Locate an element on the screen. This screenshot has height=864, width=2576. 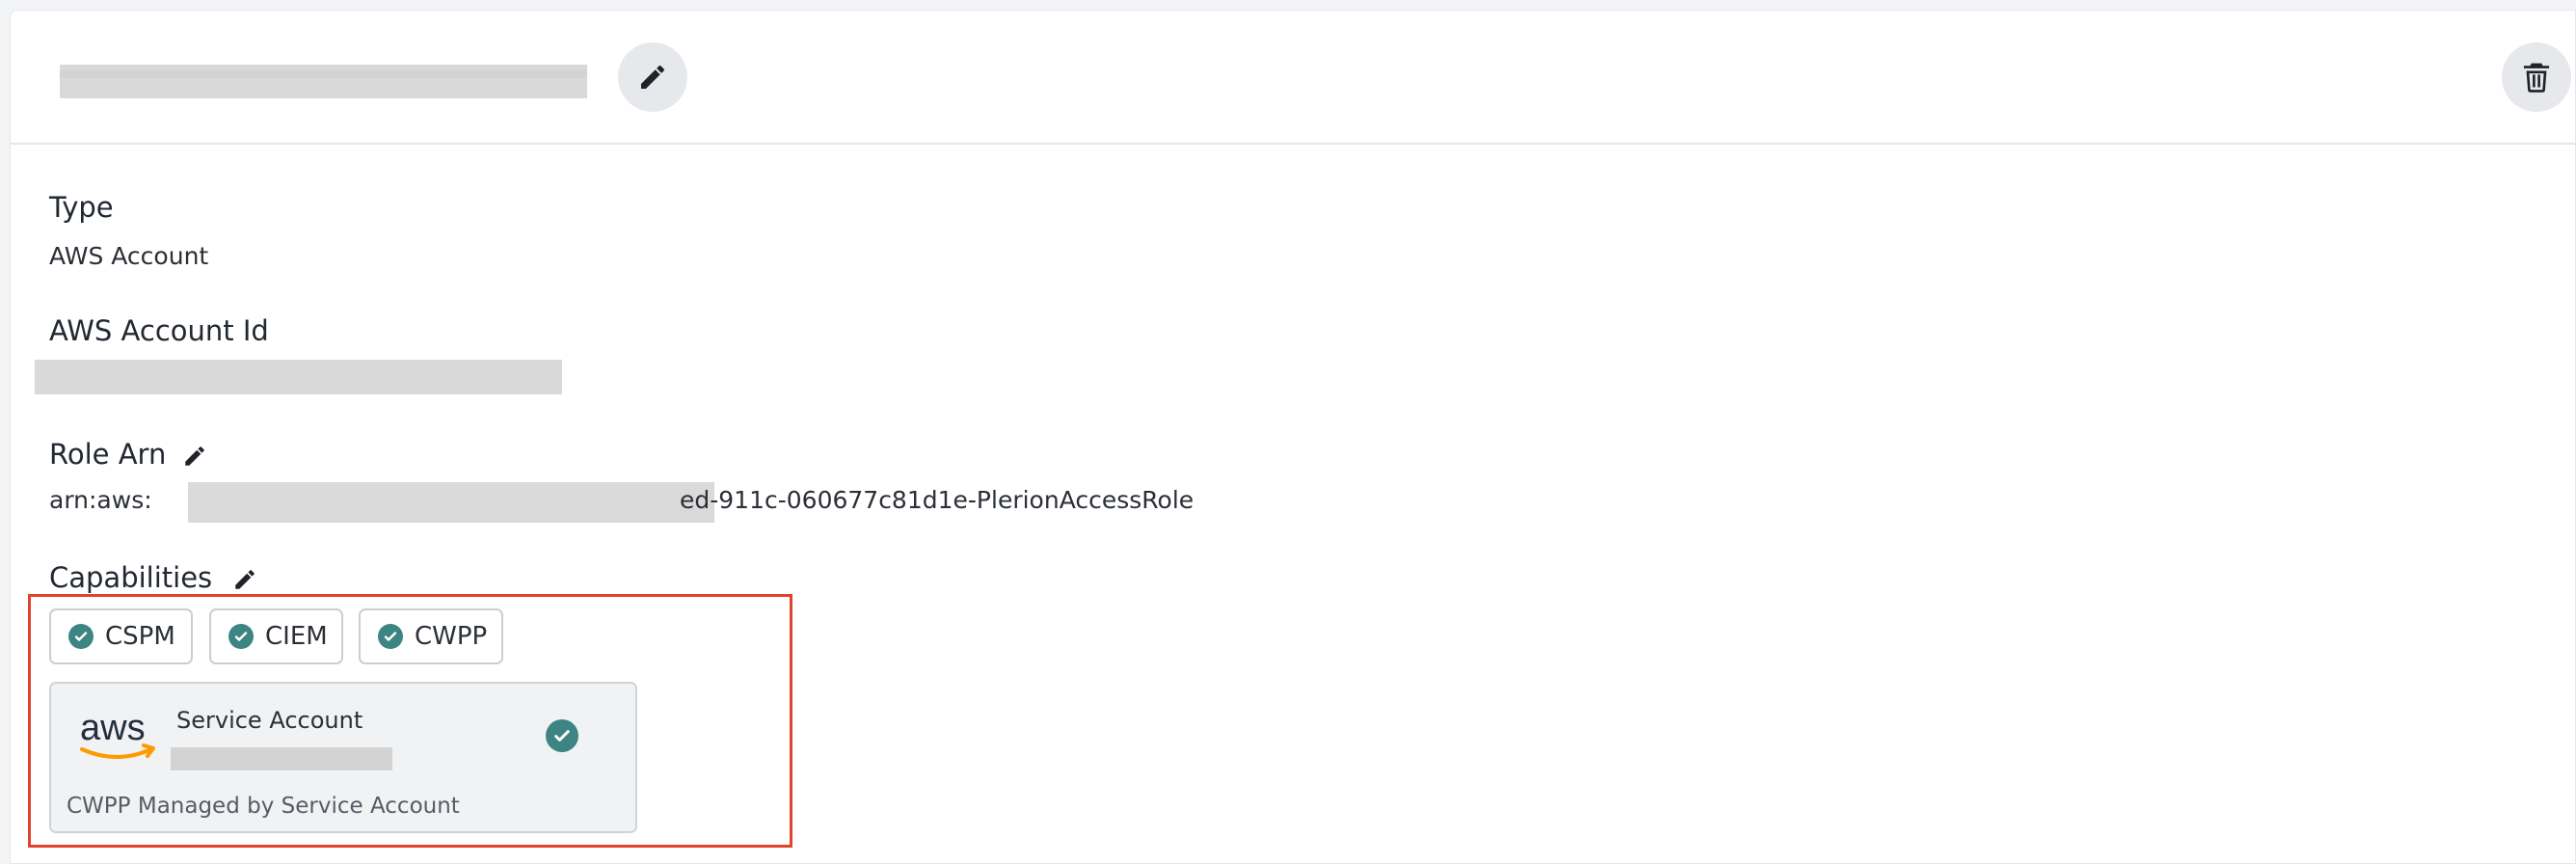
edit-capabilities-button is located at coordinates (245, 579).